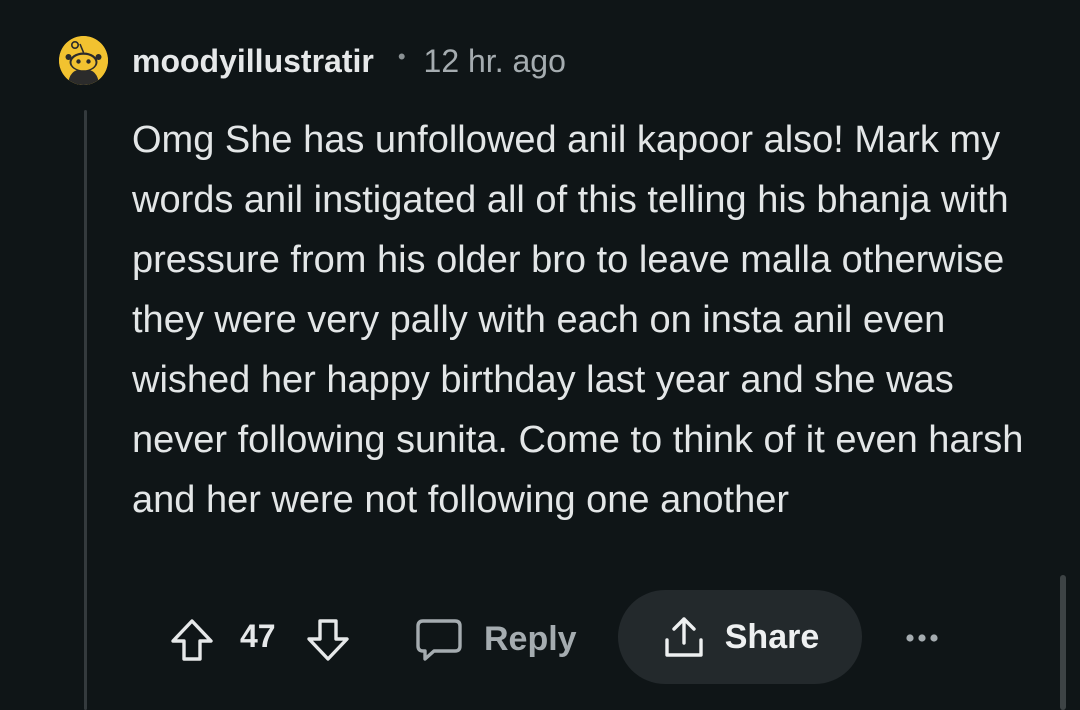 Image resolution: width=1080 pixels, height=710 pixels. I want to click on arrow-down-icon, so click(328, 640).